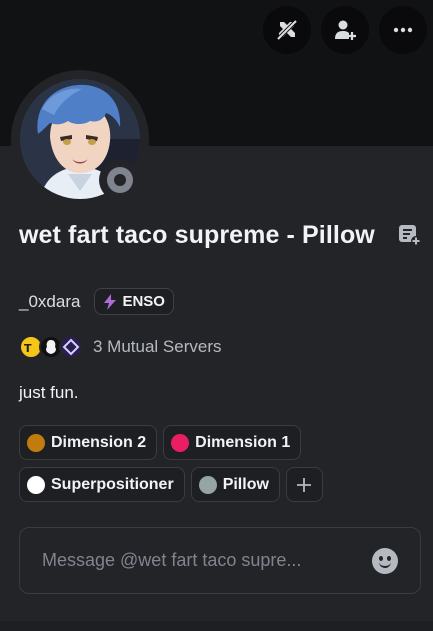 This screenshot has height=631, width=433. What do you see at coordinates (197, 235) in the screenshot?
I see `display-name: wet fart taco supreme - Pillow` at bounding box center [197, 235].